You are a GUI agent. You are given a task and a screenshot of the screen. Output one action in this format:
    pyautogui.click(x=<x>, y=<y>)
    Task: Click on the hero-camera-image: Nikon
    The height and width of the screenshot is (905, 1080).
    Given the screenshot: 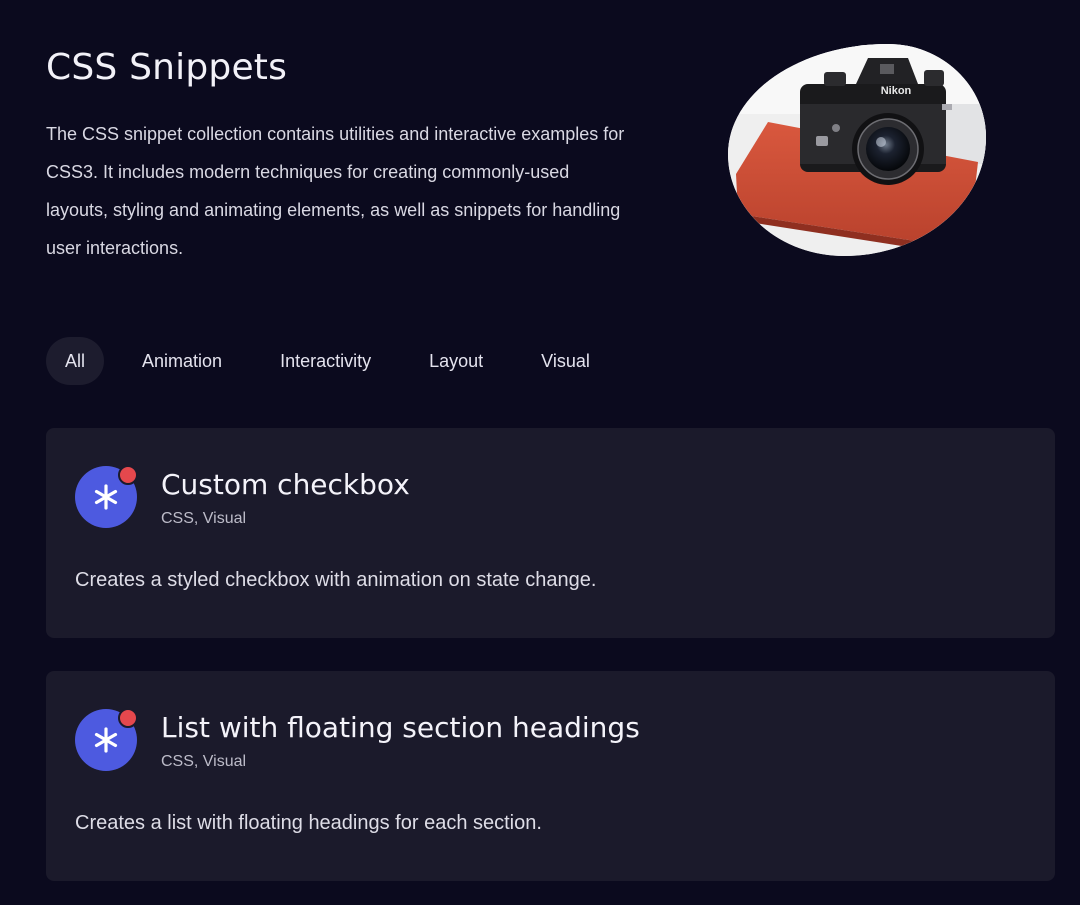 What is the action you would take?
    pyautogui.click(x=857, y=150)
    